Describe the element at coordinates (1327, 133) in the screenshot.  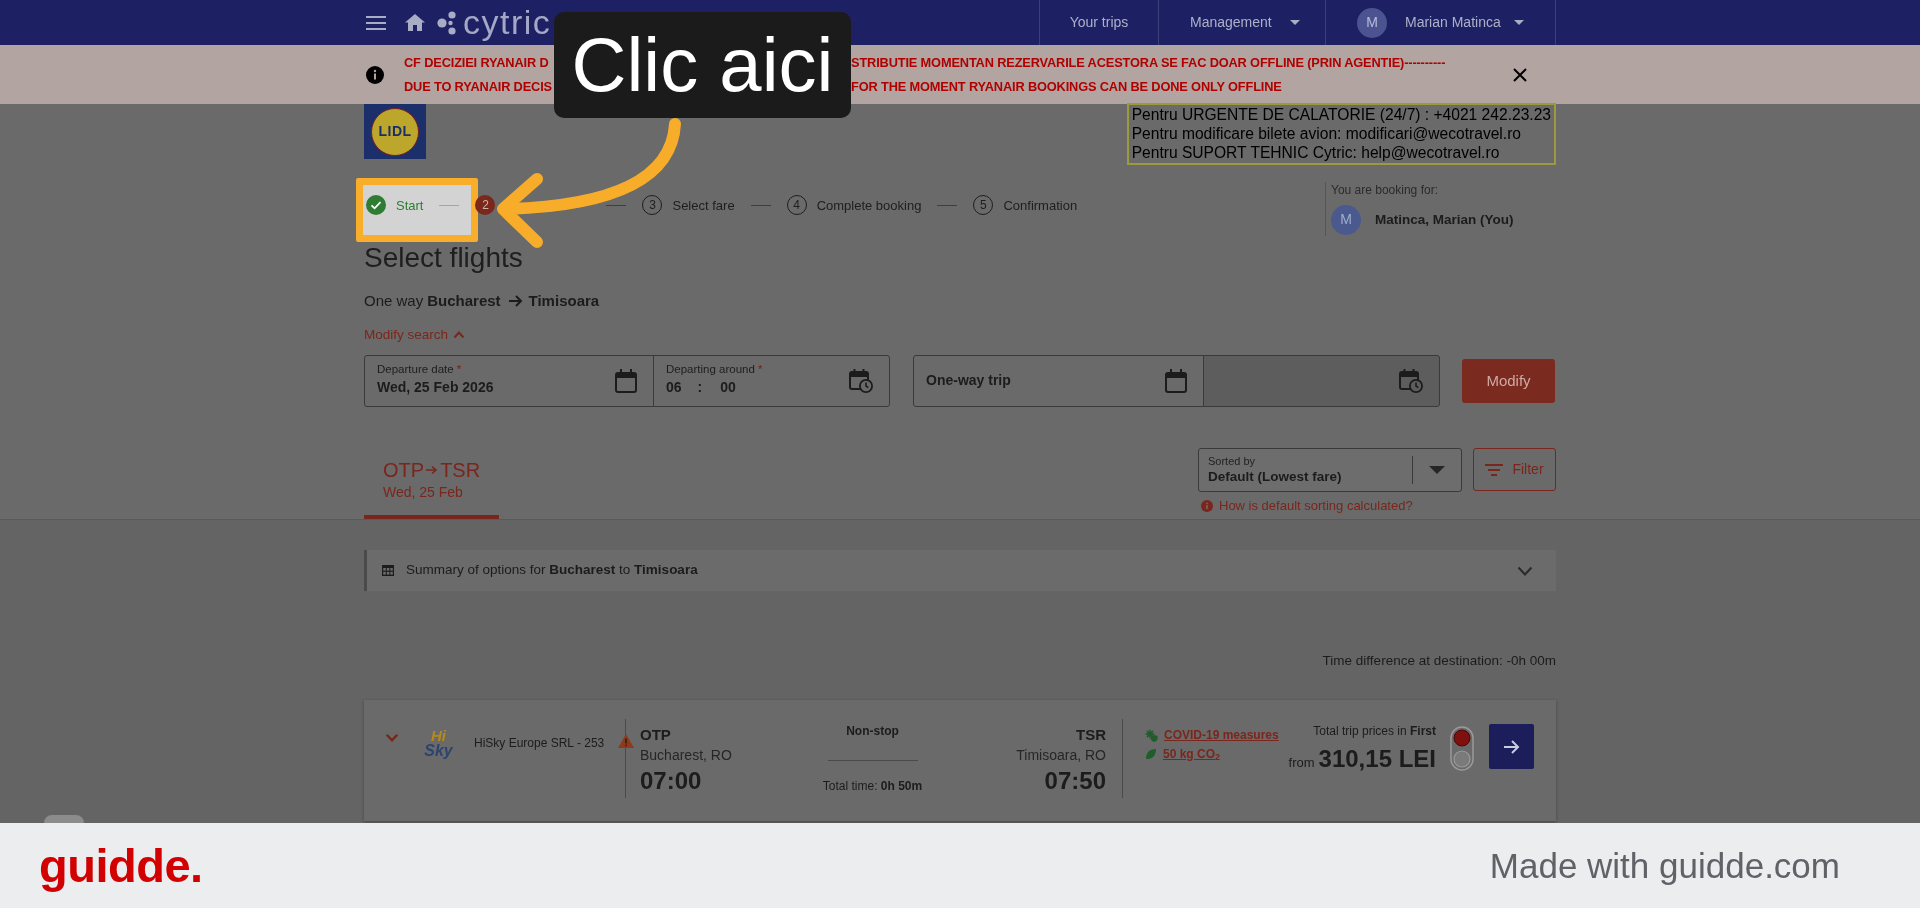
I see `contact-line: Pentru modificare bilete avion: modificari@wecotravel.ro` at that location.